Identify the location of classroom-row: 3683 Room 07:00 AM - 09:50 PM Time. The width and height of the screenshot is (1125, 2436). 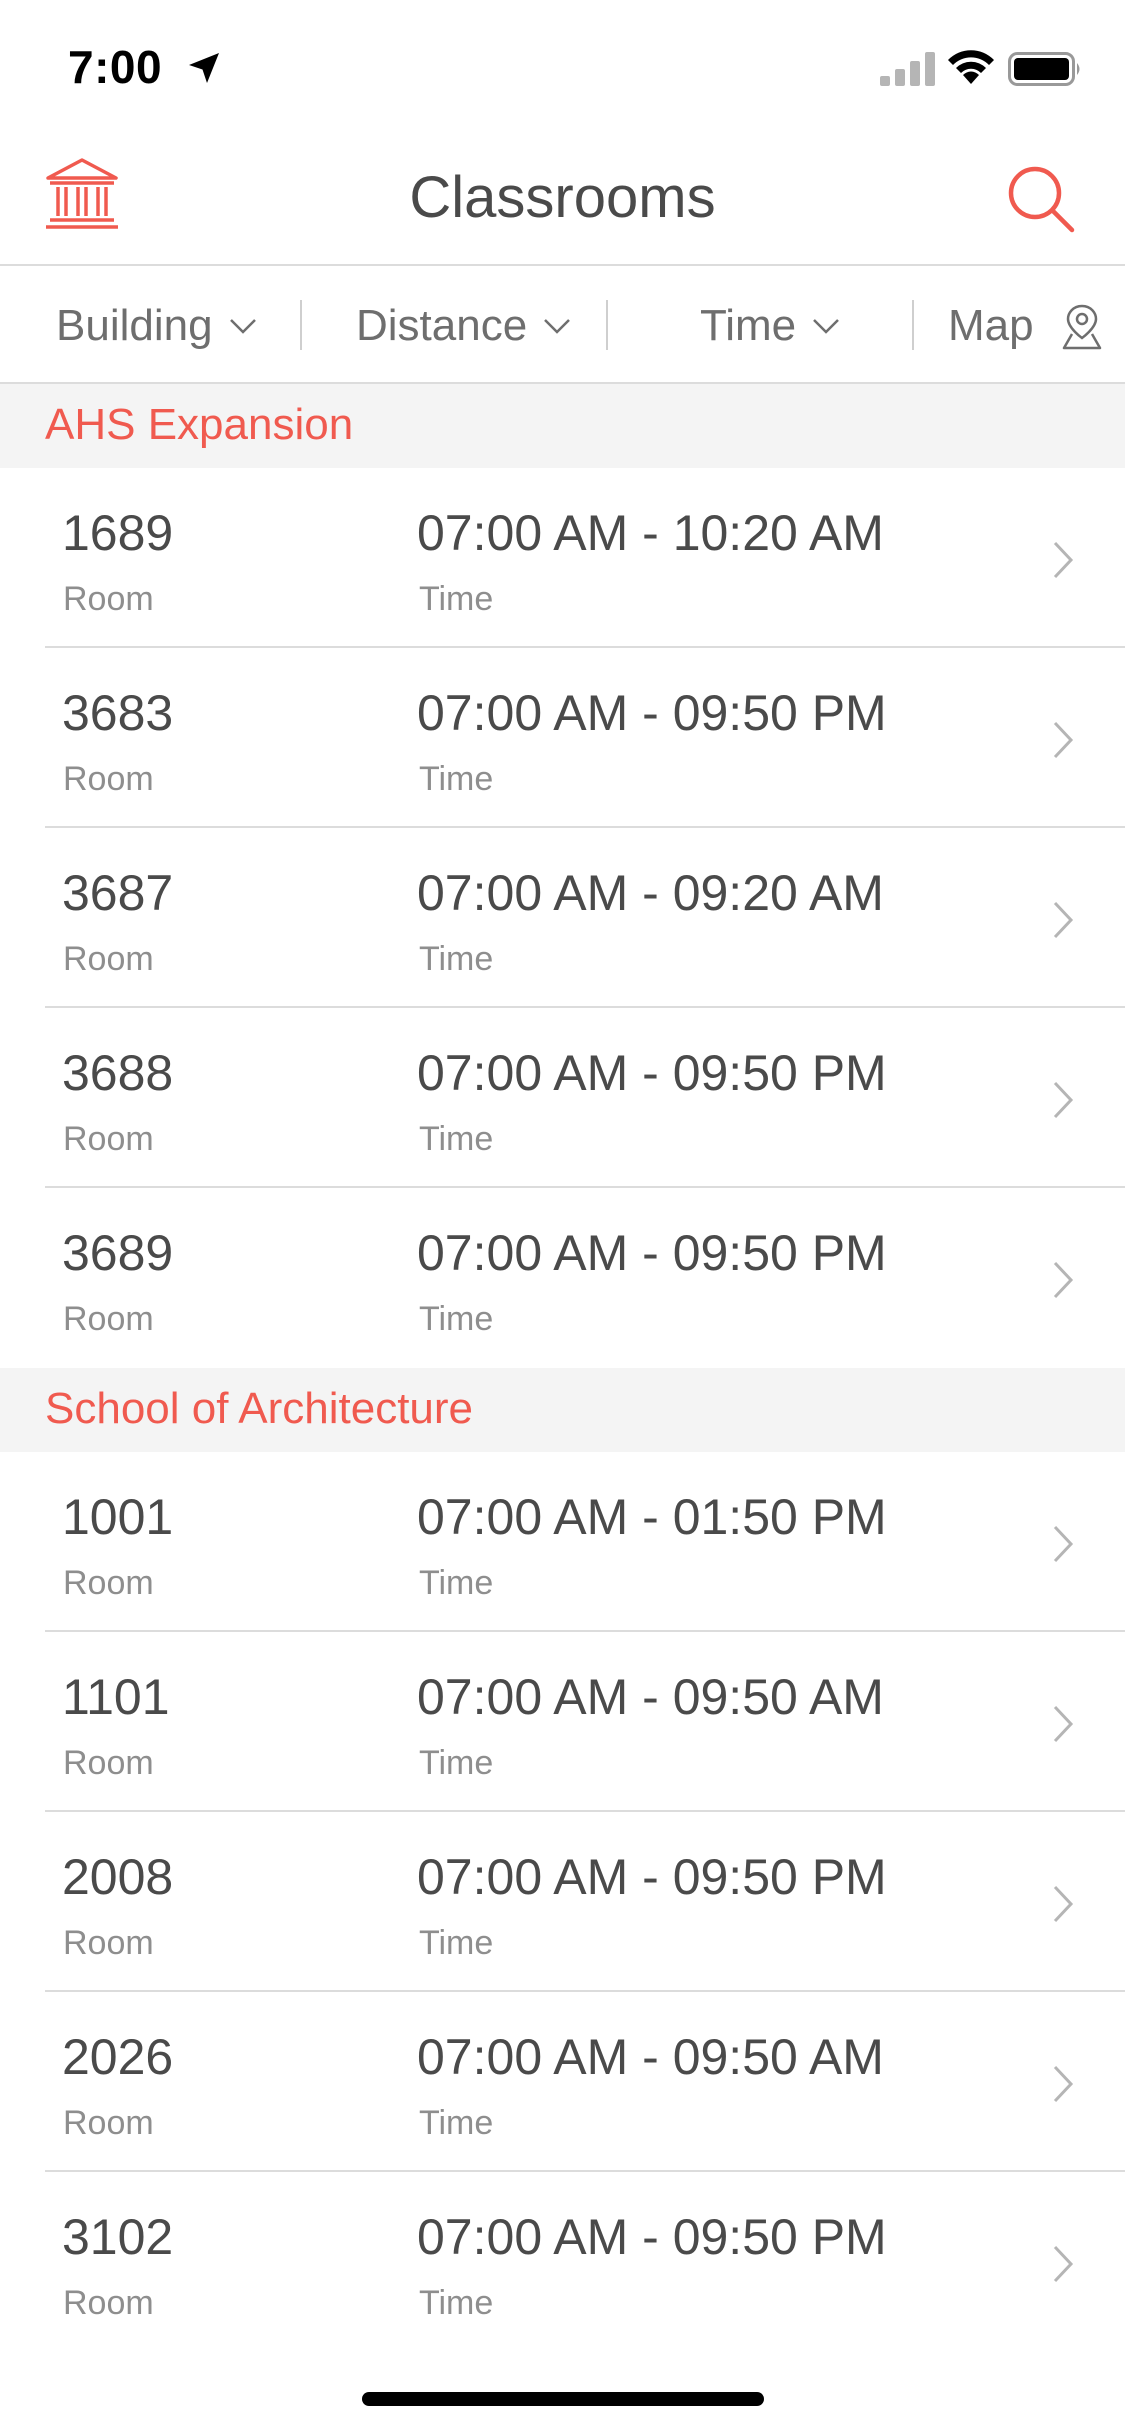
(562, 738).